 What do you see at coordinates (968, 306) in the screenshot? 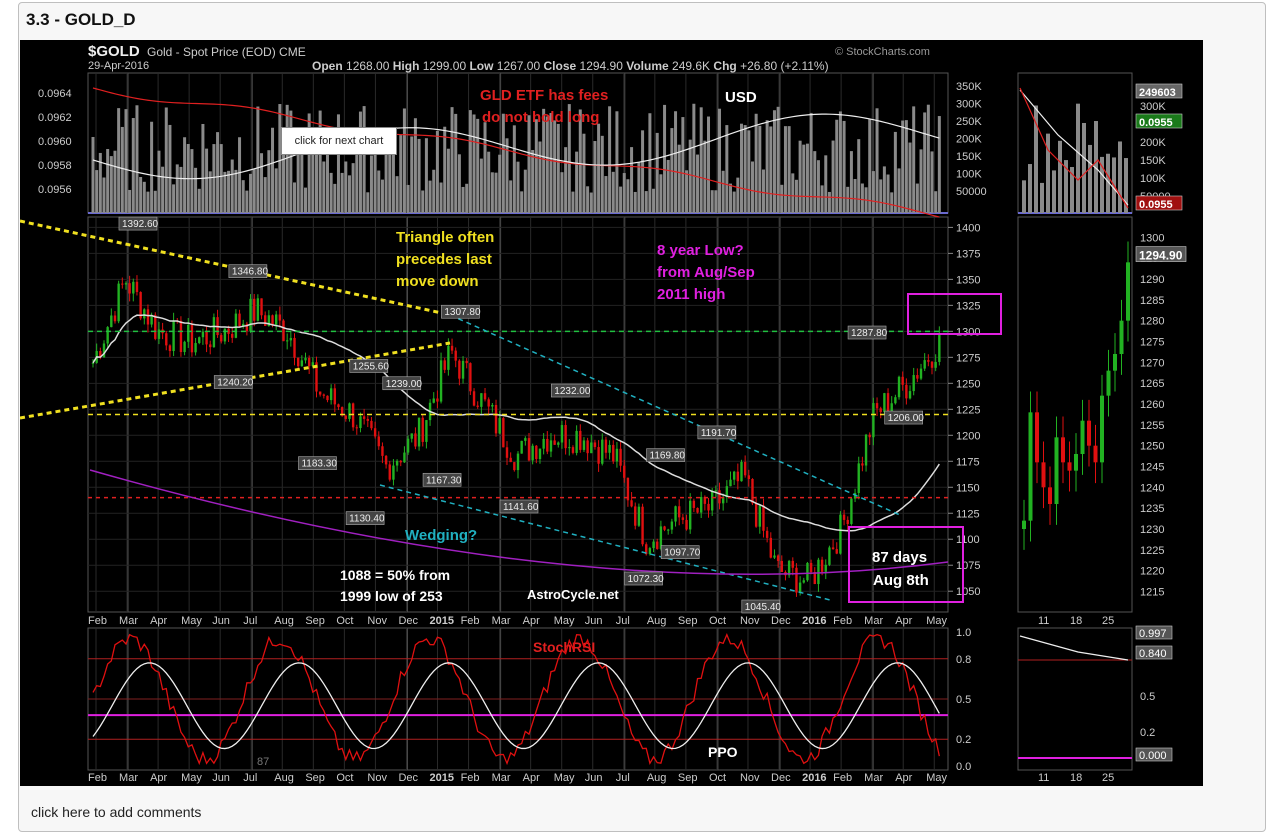
I see `price-tick-label: 1325` at bounding box center [968, 306].